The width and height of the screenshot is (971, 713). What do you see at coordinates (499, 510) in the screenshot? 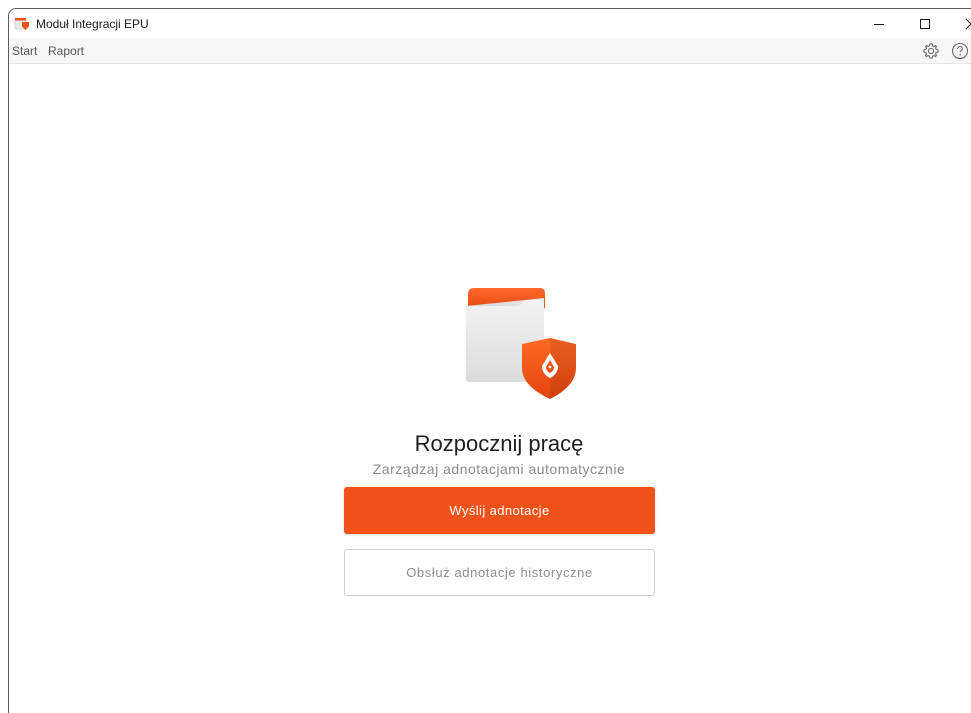
I see `send-annotations-button: Wyślij adnotacje` at bounding box center [499, 510].